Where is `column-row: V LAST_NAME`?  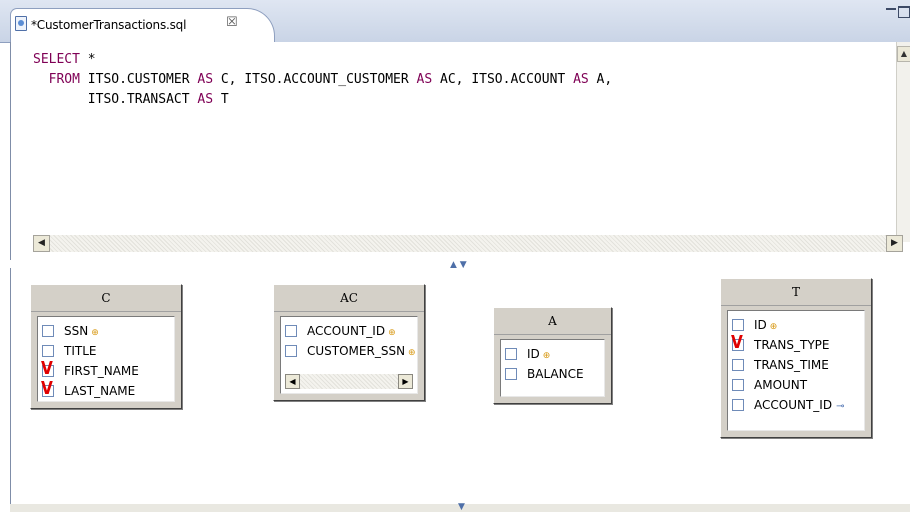 column-row: V LAST_NAME is located at coordinates (106, 389).